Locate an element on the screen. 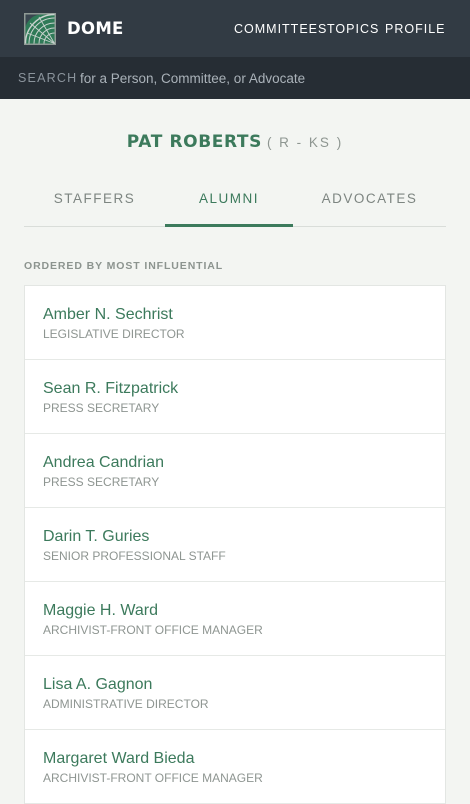 The image size is (470, 804). top-navigation-bar: DOME COMMITTEES TOPICS PROFILE is located at coordinates (235, 28).